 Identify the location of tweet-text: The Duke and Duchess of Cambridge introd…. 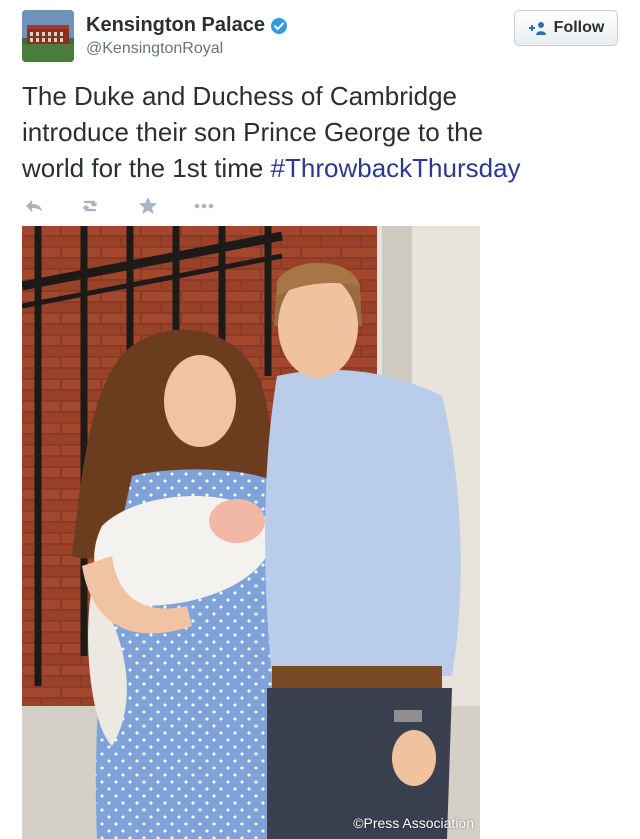
(322, 132).